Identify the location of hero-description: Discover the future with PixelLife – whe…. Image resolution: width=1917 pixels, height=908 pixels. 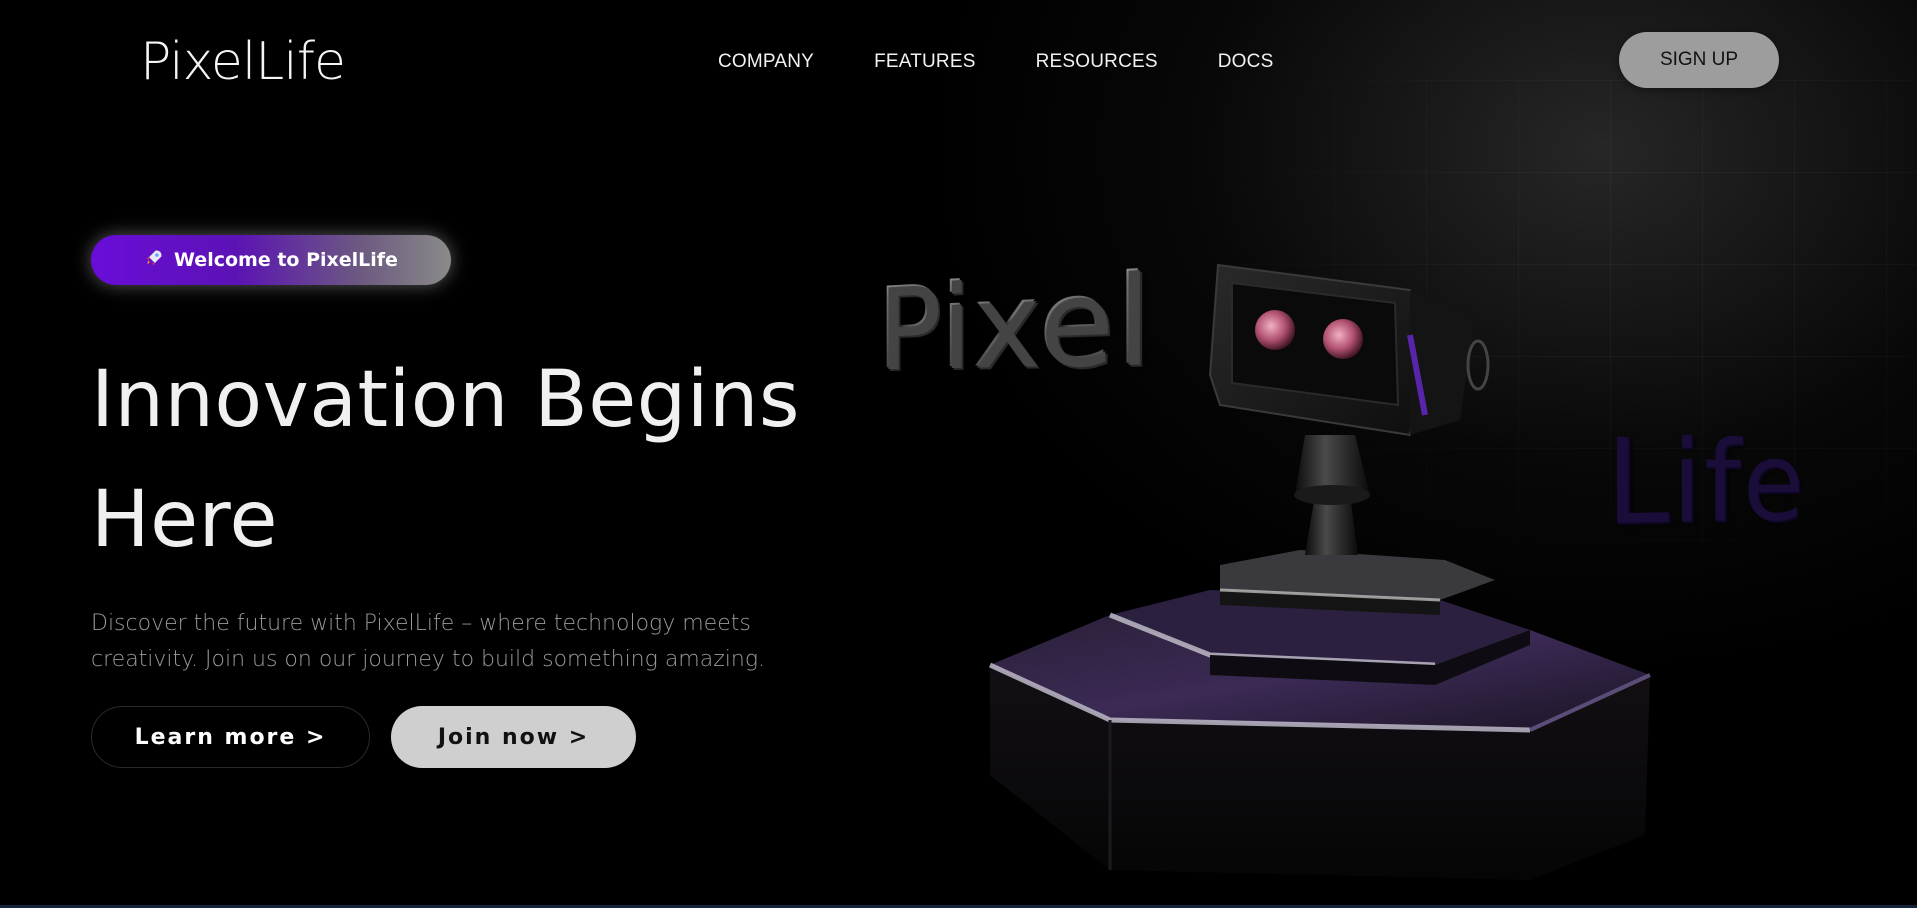
(428, 641).